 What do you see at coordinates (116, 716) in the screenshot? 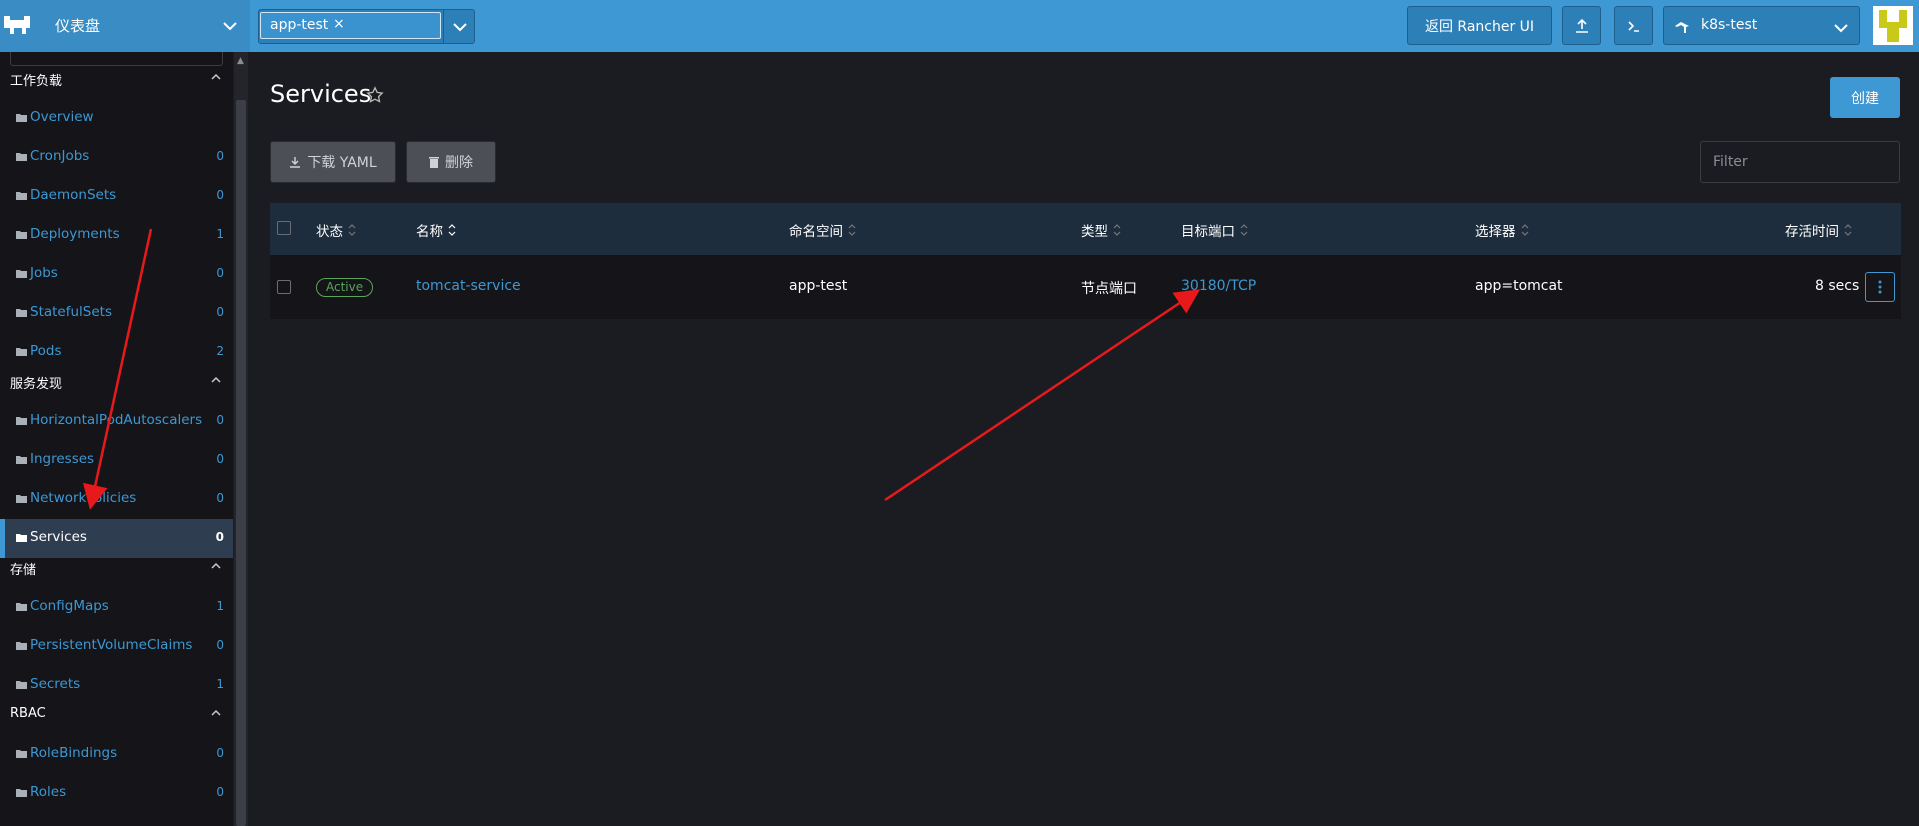
I see `sidebar-group-header: RBAC` at bounding box center [116, 716].